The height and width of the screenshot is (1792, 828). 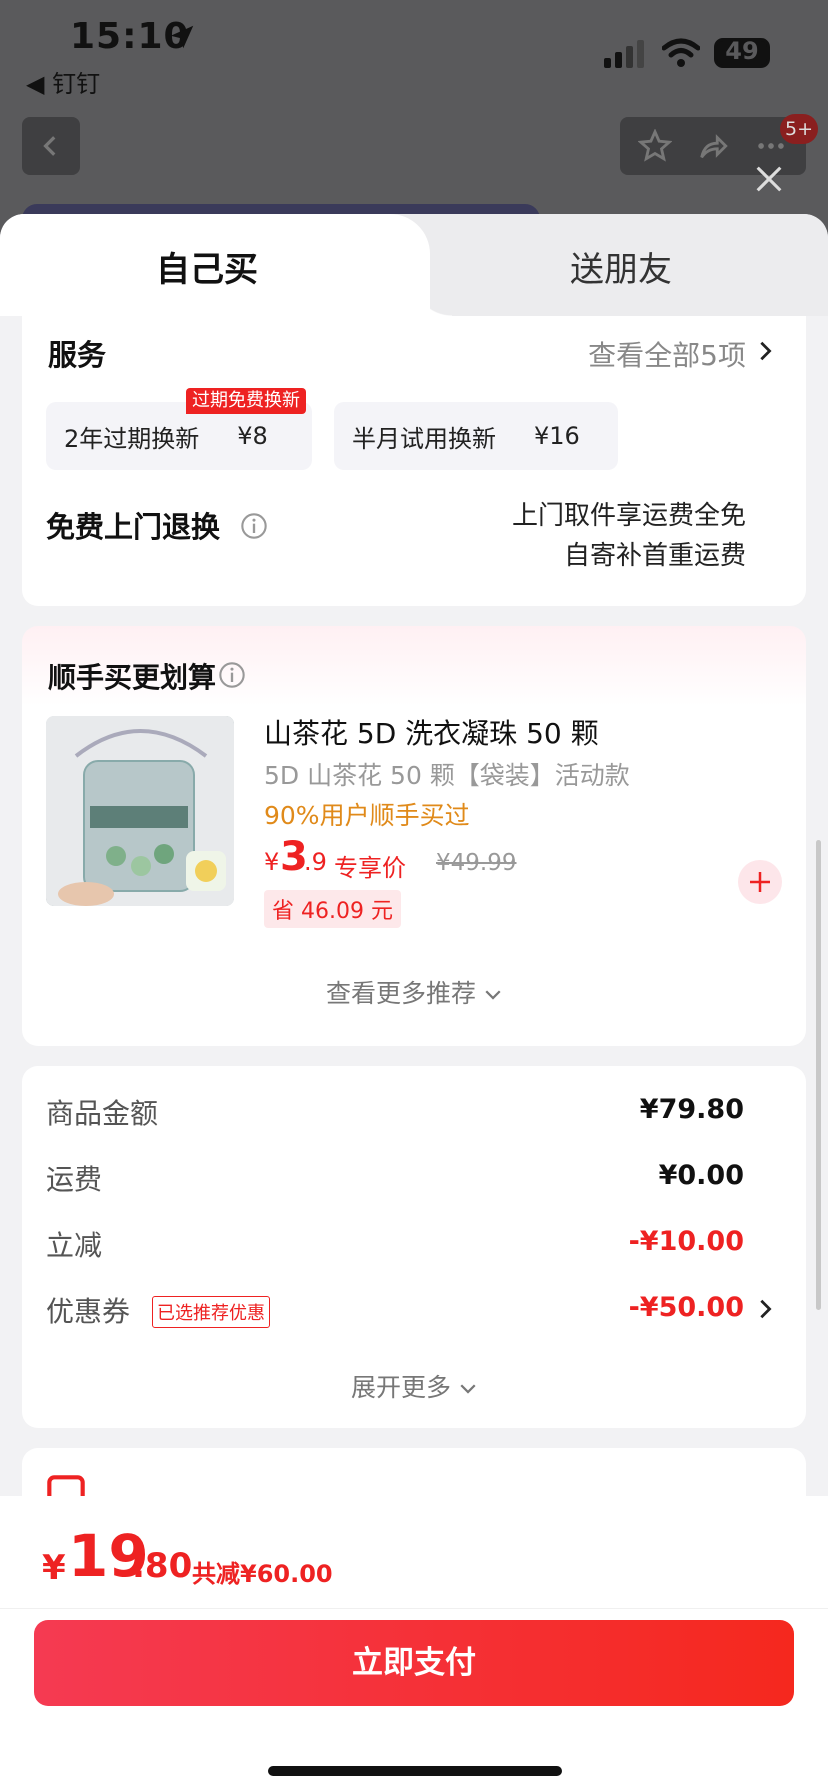 I want to click on plus-icon, so click(x=760, y=882).